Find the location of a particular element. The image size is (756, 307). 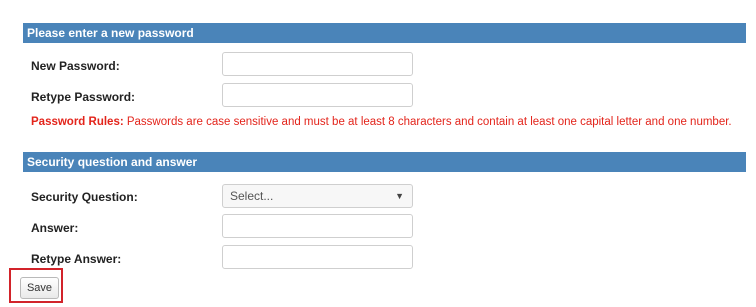

answer-label: Answer: is located at coordinates (55, 228).